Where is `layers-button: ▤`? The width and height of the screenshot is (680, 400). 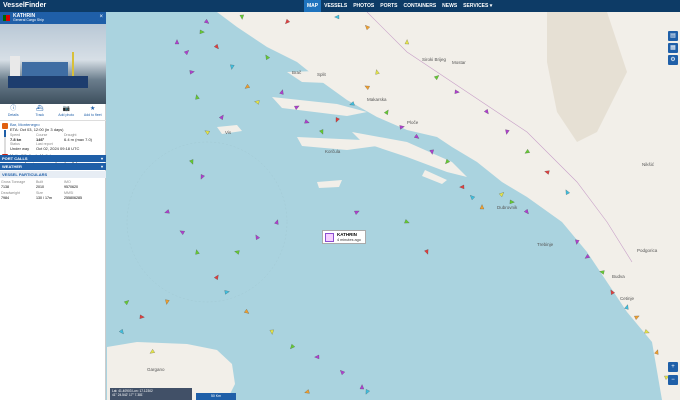 layers-button: ▤ is located at coordinates (673, 36).